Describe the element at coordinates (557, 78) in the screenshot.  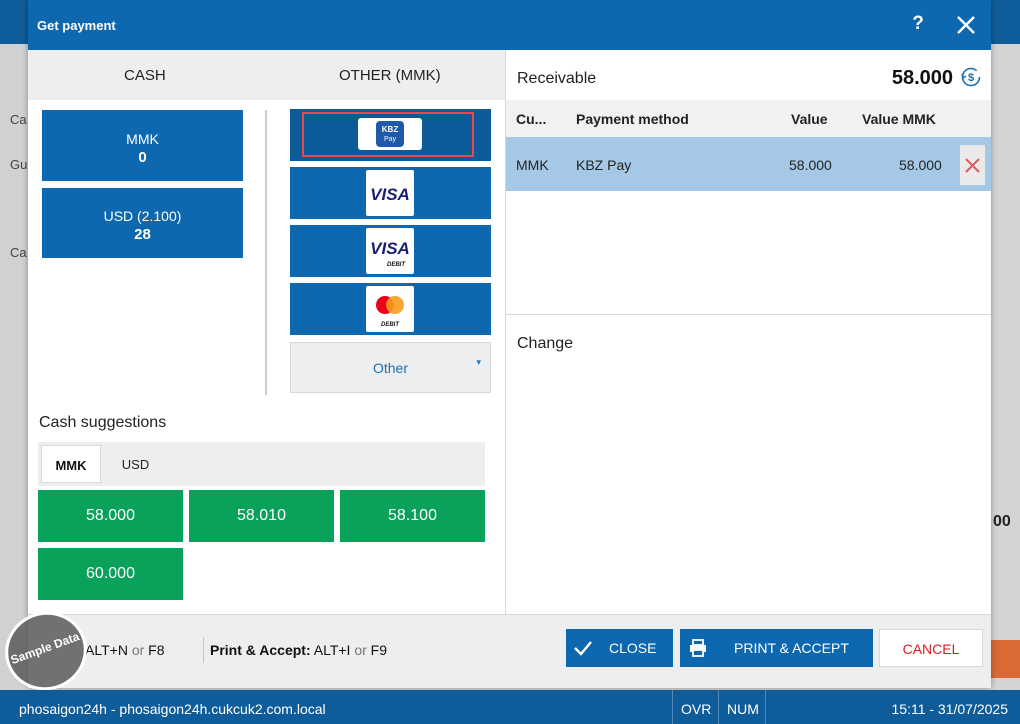
I see `receivable-label: Receivable` at that location.